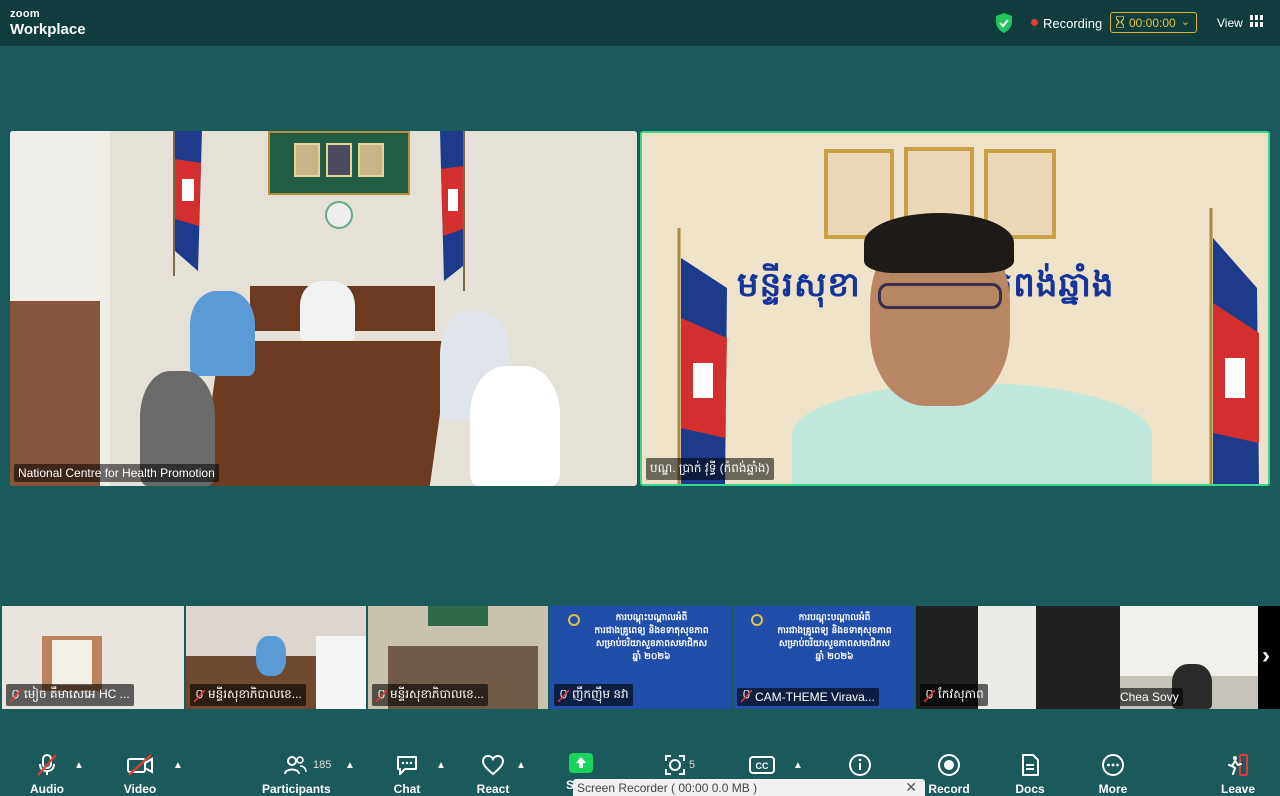 This screenshot has width=1280, height=796. Describe the element at coordinates (1004, 23) in the screenshot. I see `security-shield-icon` at that location.